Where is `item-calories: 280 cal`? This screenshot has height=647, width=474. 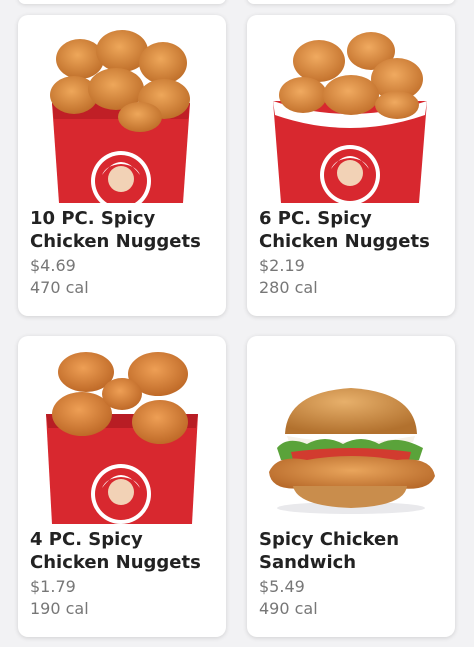 item-calories: 280 cal is located at coordinates (288, 287).